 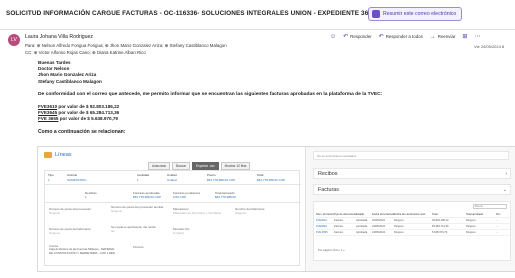 I want to click on greeting-line: Stefany Castiblanco Malagon, so click(x=70, y=81).